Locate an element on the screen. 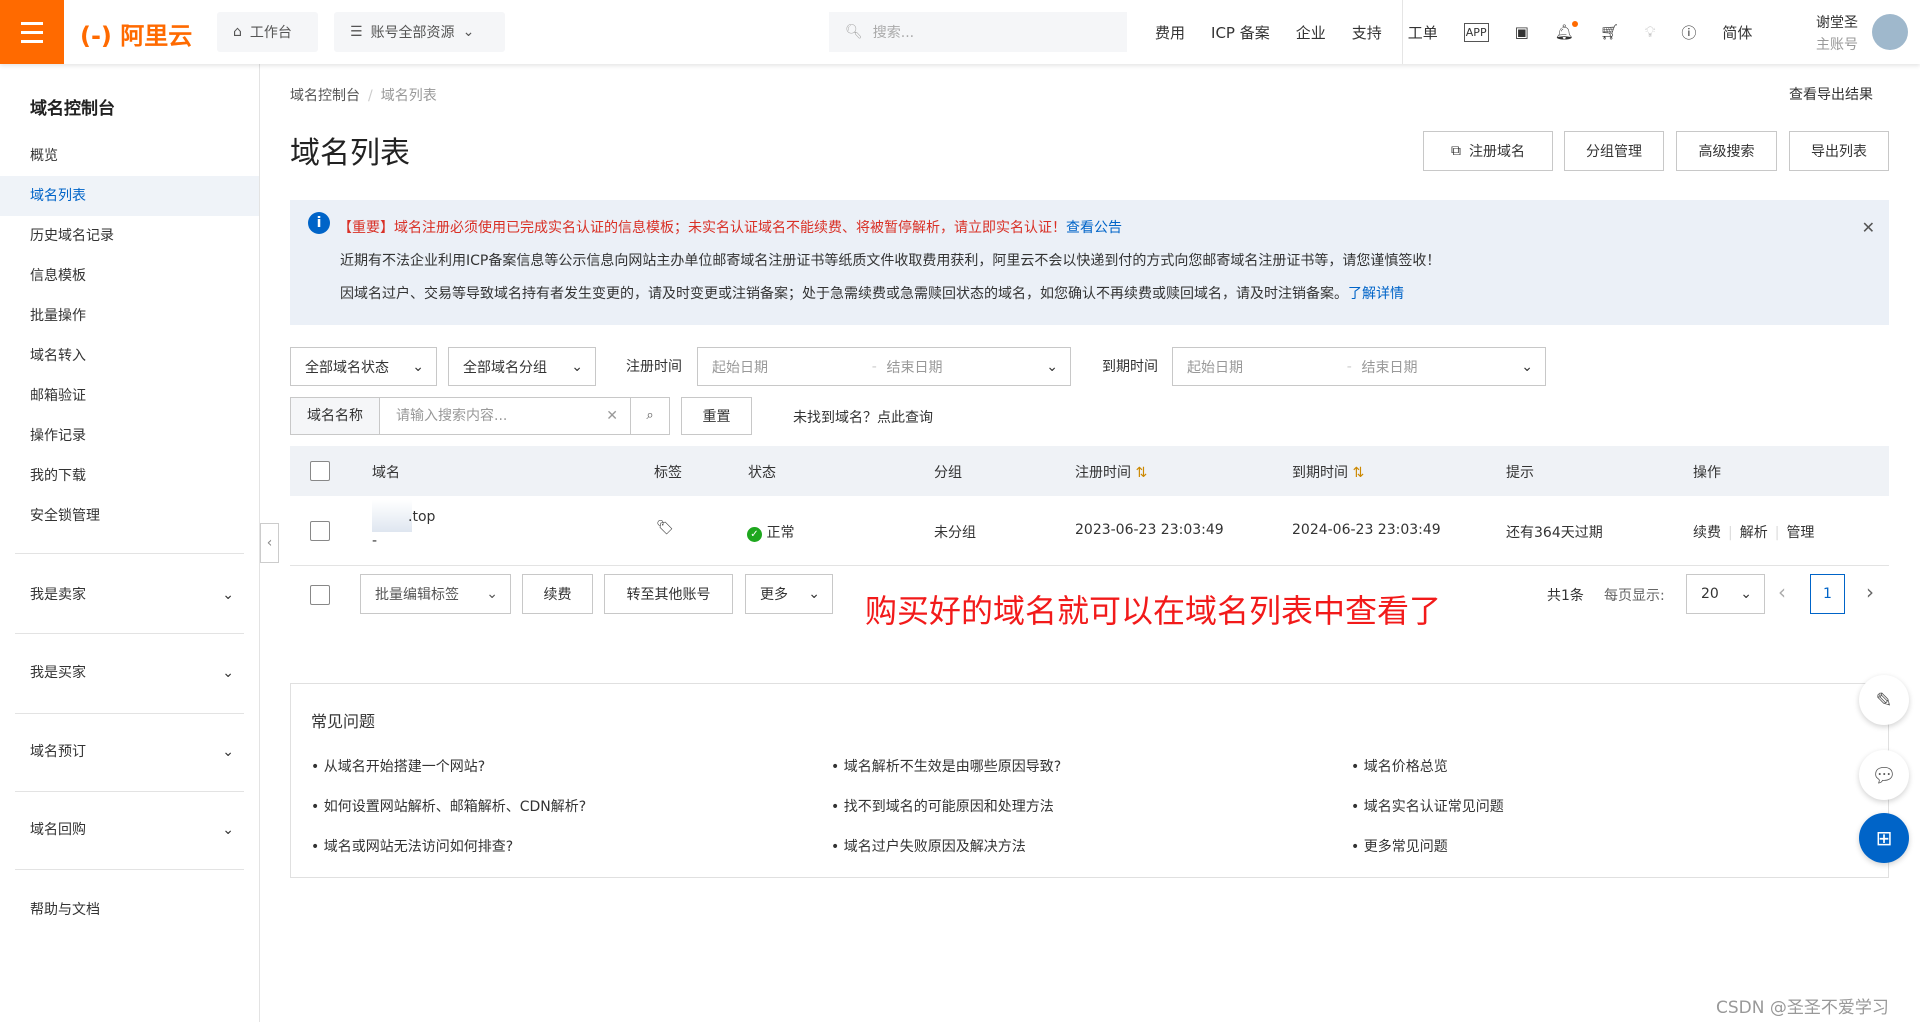  domain-status-select: 全部域名状态 ⌄ is located at coordinates (363, 366).